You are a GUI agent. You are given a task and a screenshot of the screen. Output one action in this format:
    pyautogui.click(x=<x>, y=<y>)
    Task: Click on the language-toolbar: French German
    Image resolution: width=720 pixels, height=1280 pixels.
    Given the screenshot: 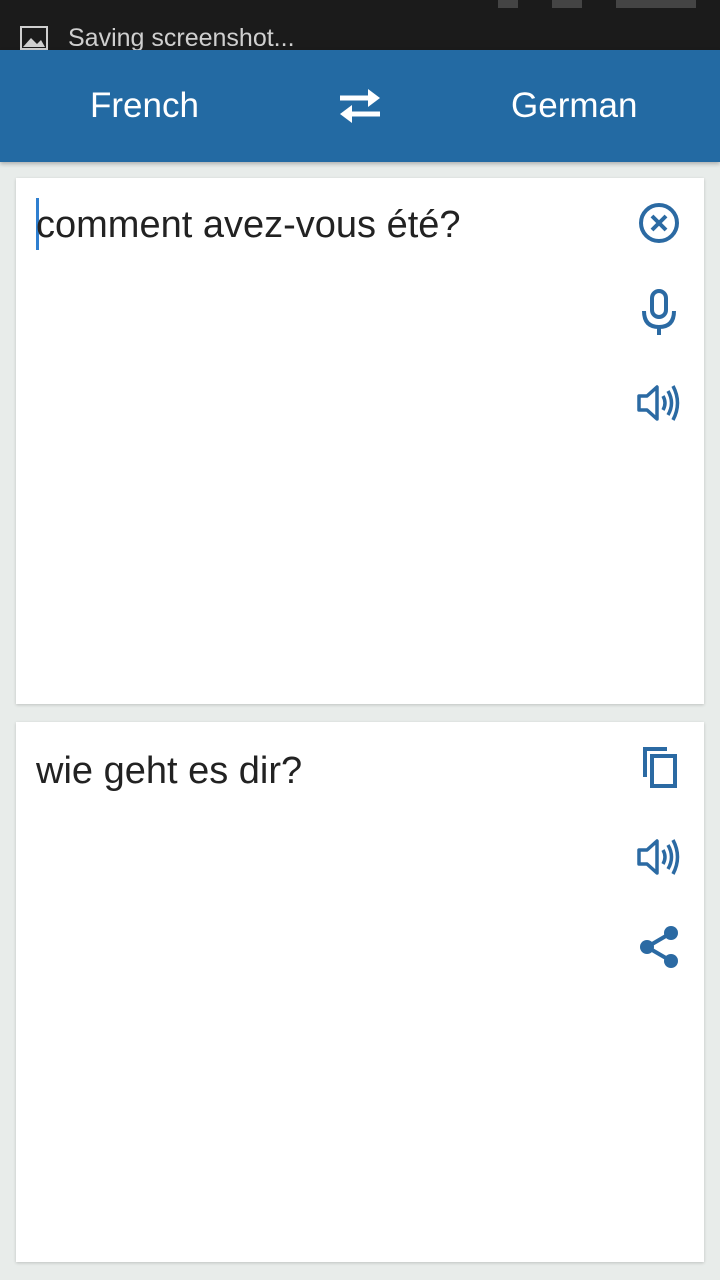 What is the action you would take?
    pyautogui.click(x=360, y=106)
    